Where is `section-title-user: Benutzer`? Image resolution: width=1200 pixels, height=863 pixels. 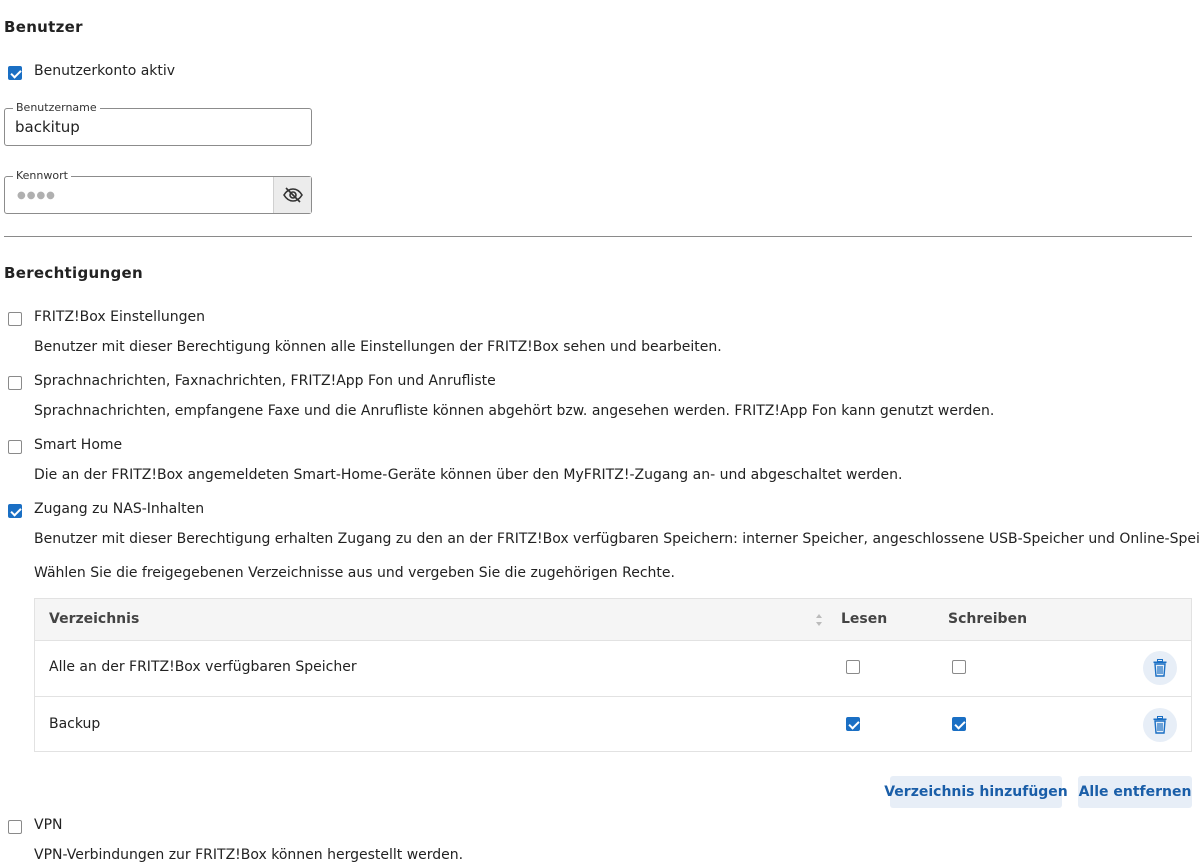 section-title-user: Benutzer is located at coordinates (43, 27).